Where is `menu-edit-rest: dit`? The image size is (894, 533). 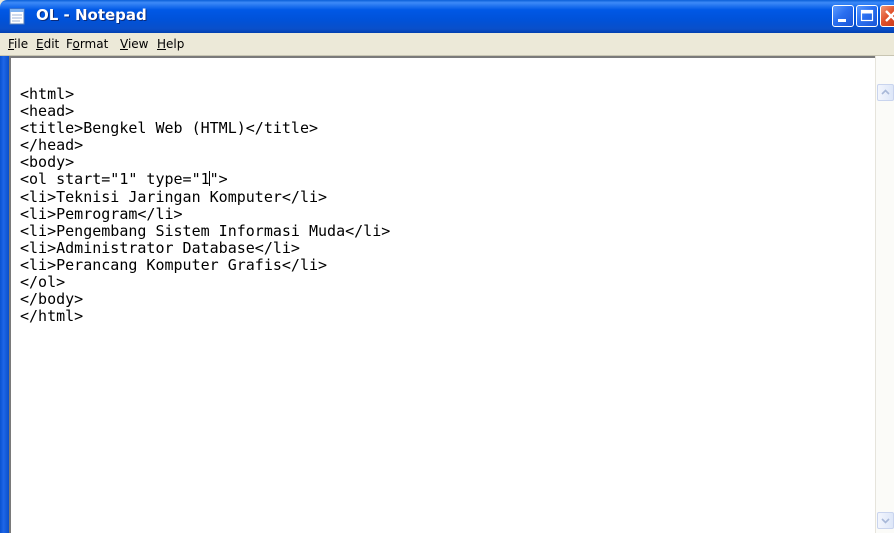 menu-edit-rest: dit is located at coordinates (51, 44).